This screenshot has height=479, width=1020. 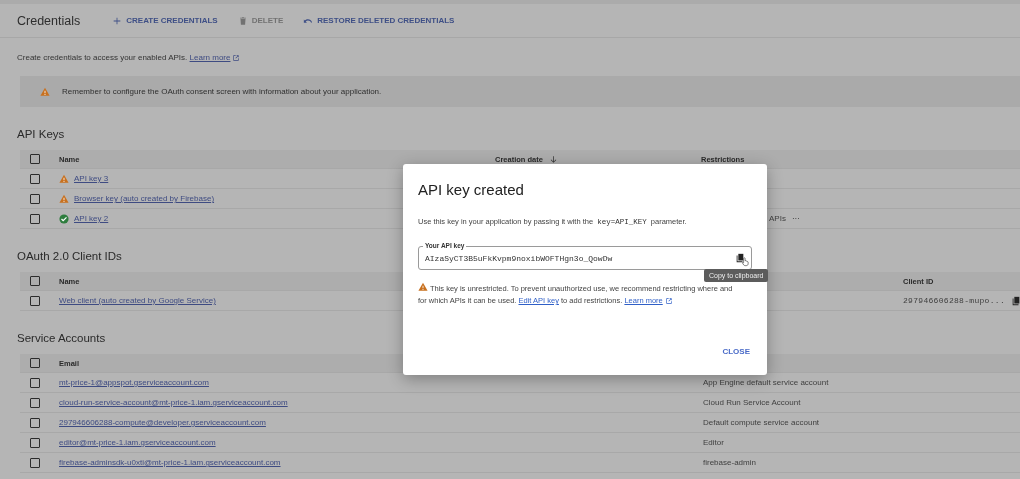 What do you see at coordinates (379, 20) in the screenshot?
I see `action-button: RESTORE DELETED CREDENTIALS` at bounding box center [379, 20].